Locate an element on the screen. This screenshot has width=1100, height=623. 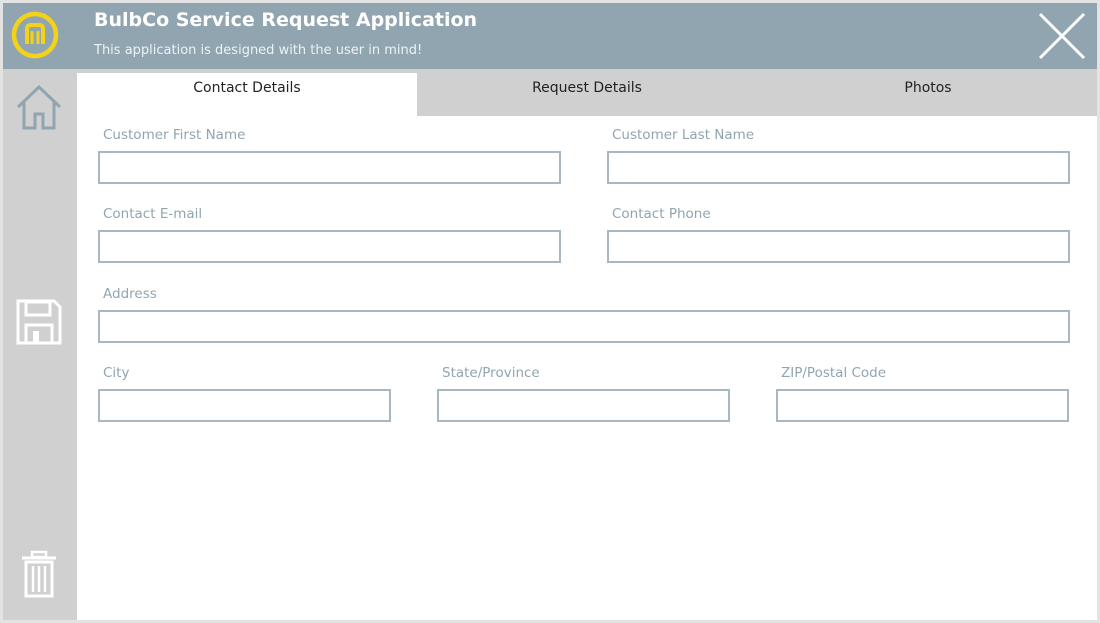
address-label: Address is located at coordinates (130, 294).